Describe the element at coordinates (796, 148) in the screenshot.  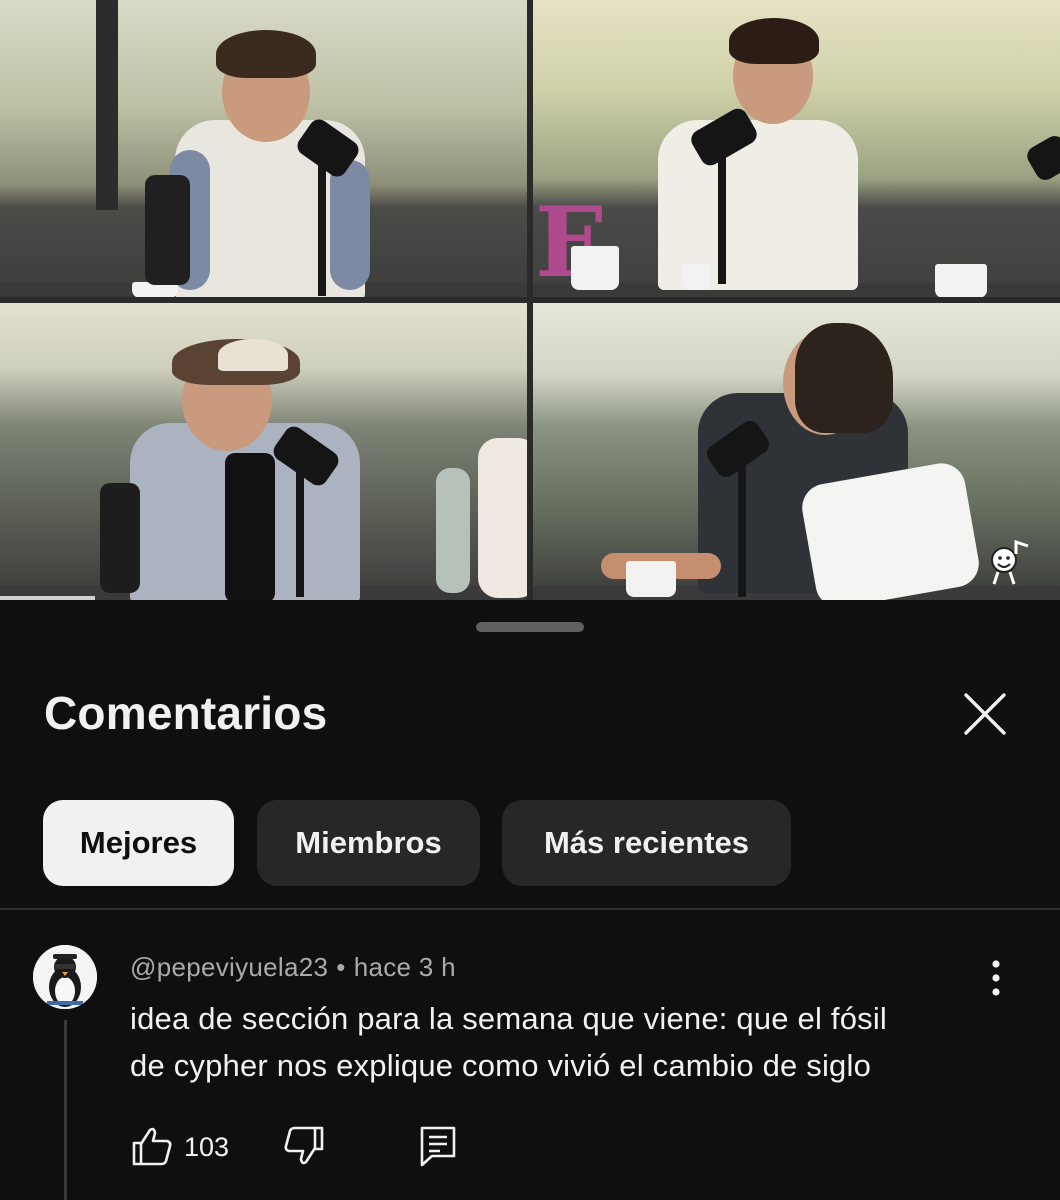
I see `video-panel-top-right: F` at that location.